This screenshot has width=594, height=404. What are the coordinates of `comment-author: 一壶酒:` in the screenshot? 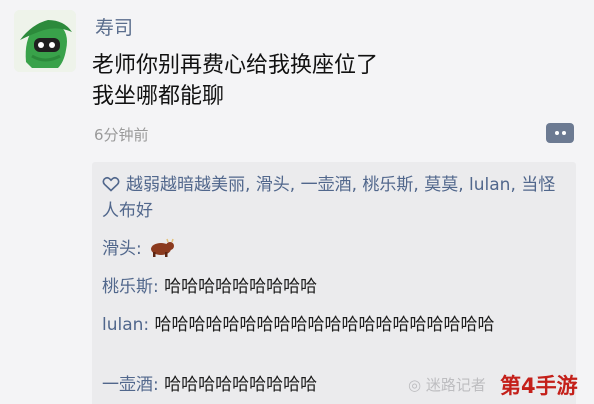 It's located at (133, 385).